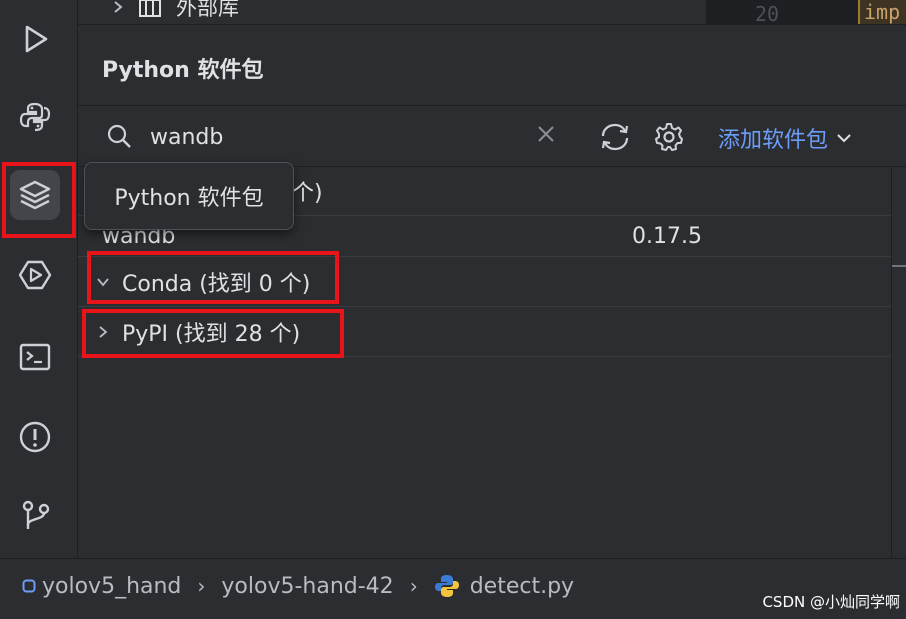 The image size is (906, 619). What do you see at coordinates (484, 332) in the screenshot?
I see `pypi-group-row: PyPI (找到 28 个)` at bounding box center [484, 332].